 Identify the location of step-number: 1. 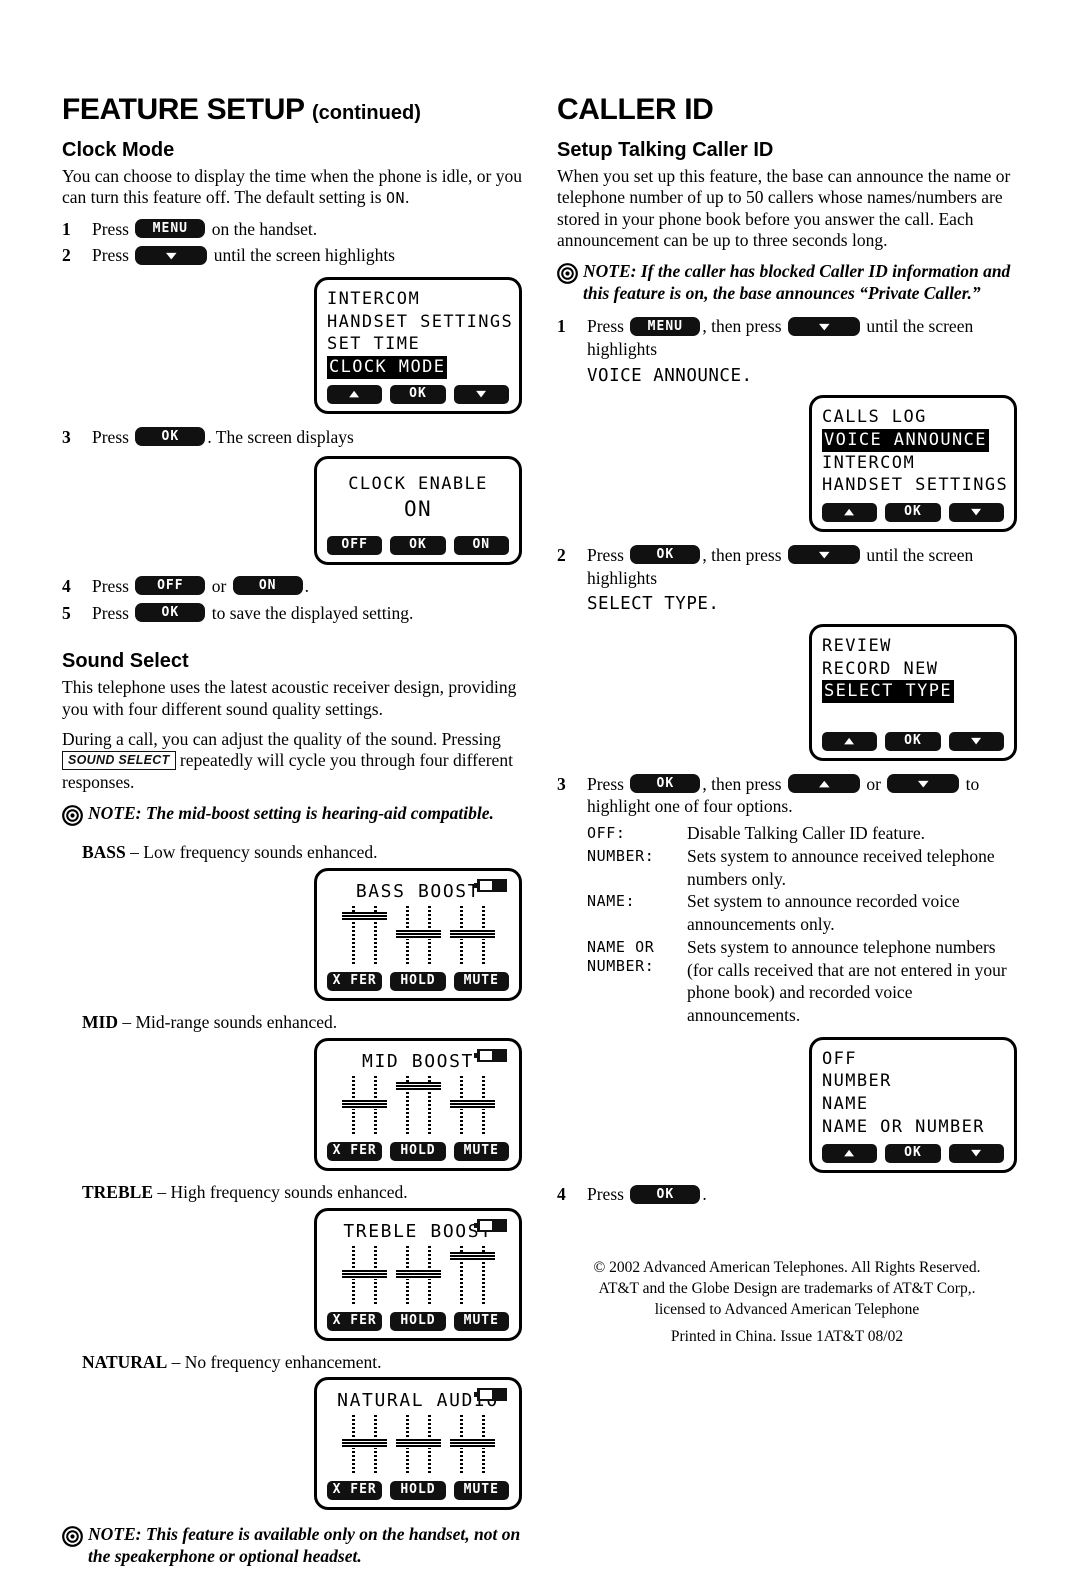
(66, 228).